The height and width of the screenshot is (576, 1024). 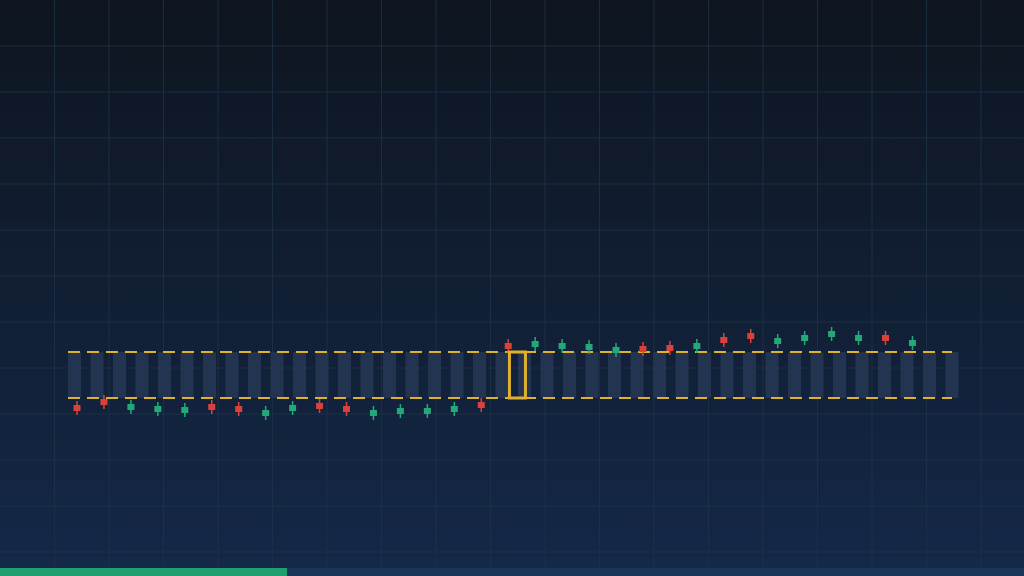 I want to click on progress-bar-fill, so click(x=143, y=572).